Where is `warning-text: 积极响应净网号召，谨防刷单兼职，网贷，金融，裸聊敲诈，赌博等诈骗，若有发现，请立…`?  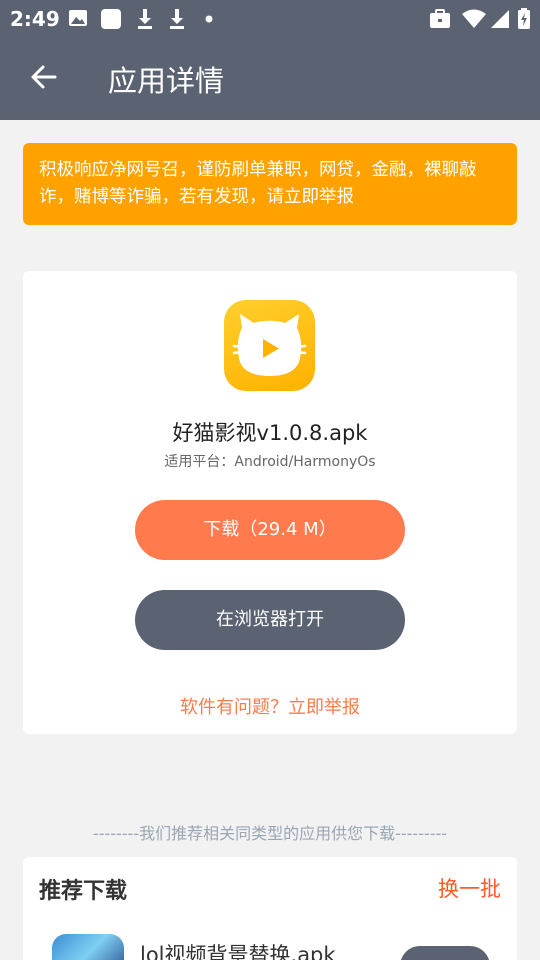 warning-text: 积极响应净网号召，谨防刷单兼职，网贷，金融，裸聊敲诈，赌博等诈骗，若有发现，请立… is located at coordinates (258, 183).